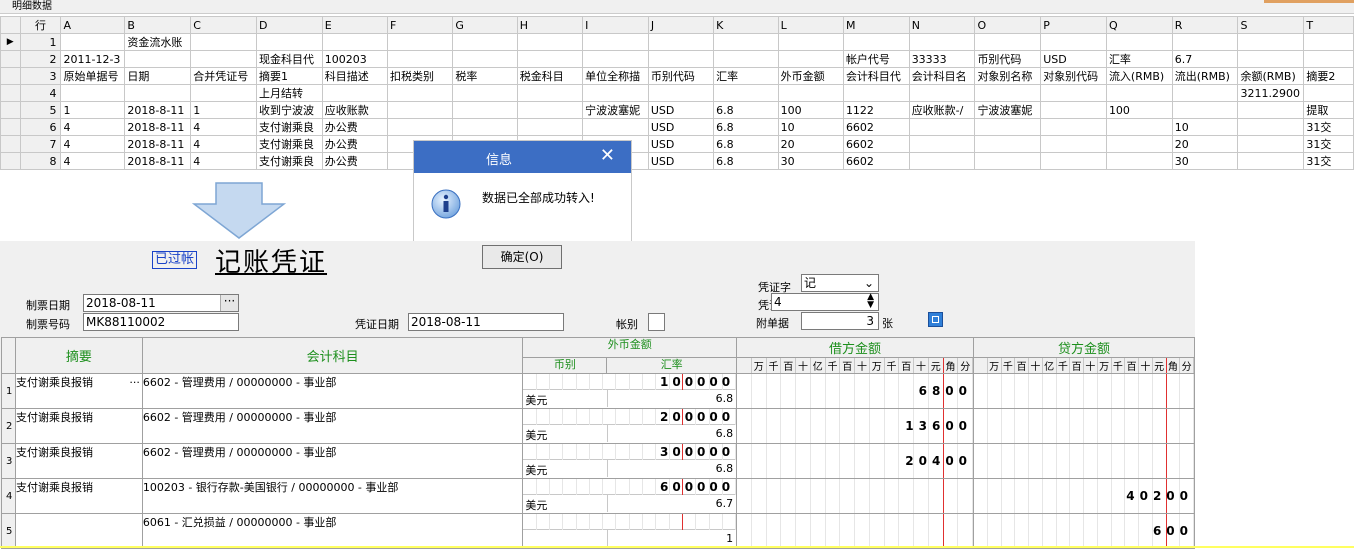 The image size is (1354, 549). I want to click on column-header: P, so click(1073, 25).